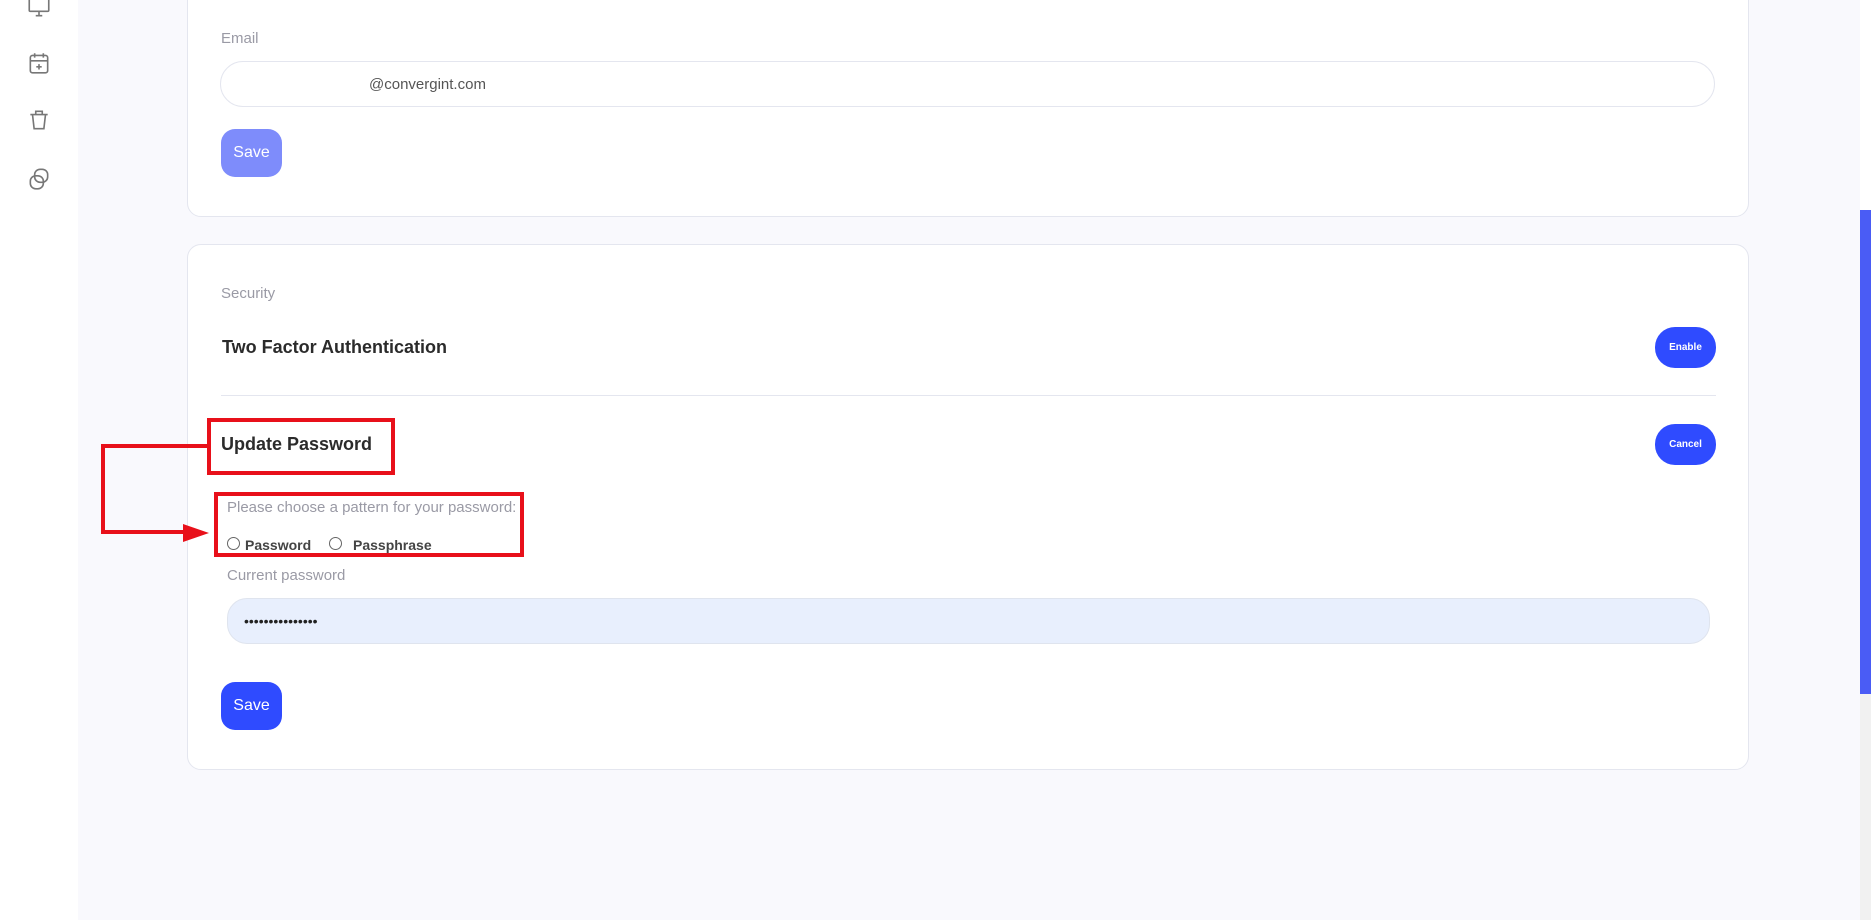  What do you see at coordinates (392, 545) in the screenshot?
I see `radio-passphrase-label: Passphrase` at bounding box center [392, 545].